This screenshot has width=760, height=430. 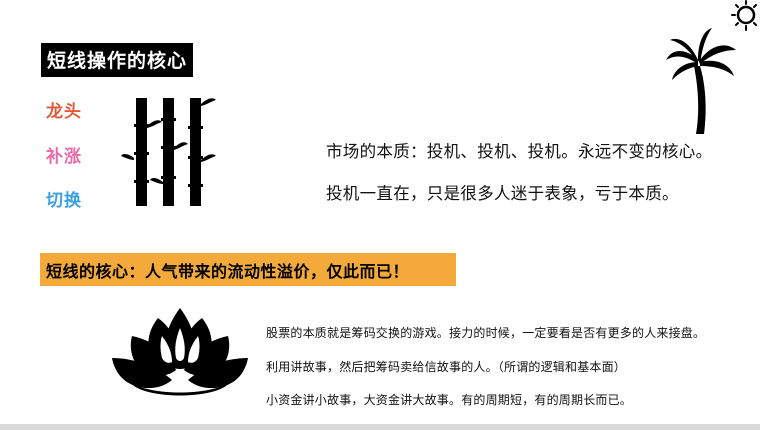 I want to click on section-title: 短线操作的核心, so click(x=117, y=60).